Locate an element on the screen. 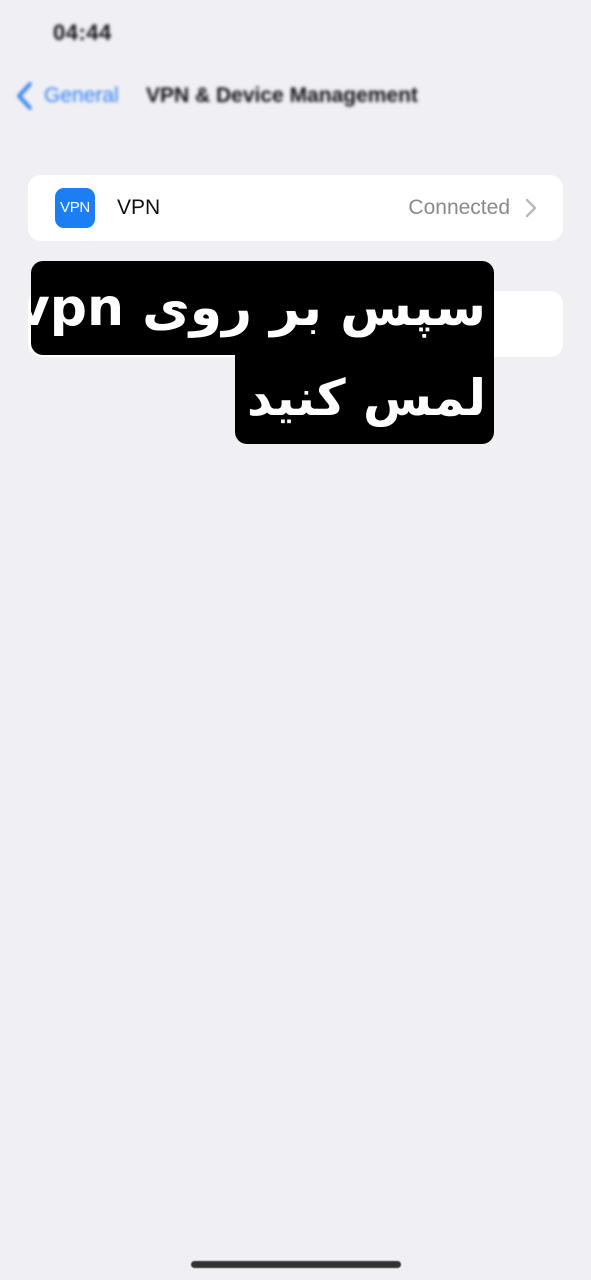  back-button: General is located at coordinates (66, 96).